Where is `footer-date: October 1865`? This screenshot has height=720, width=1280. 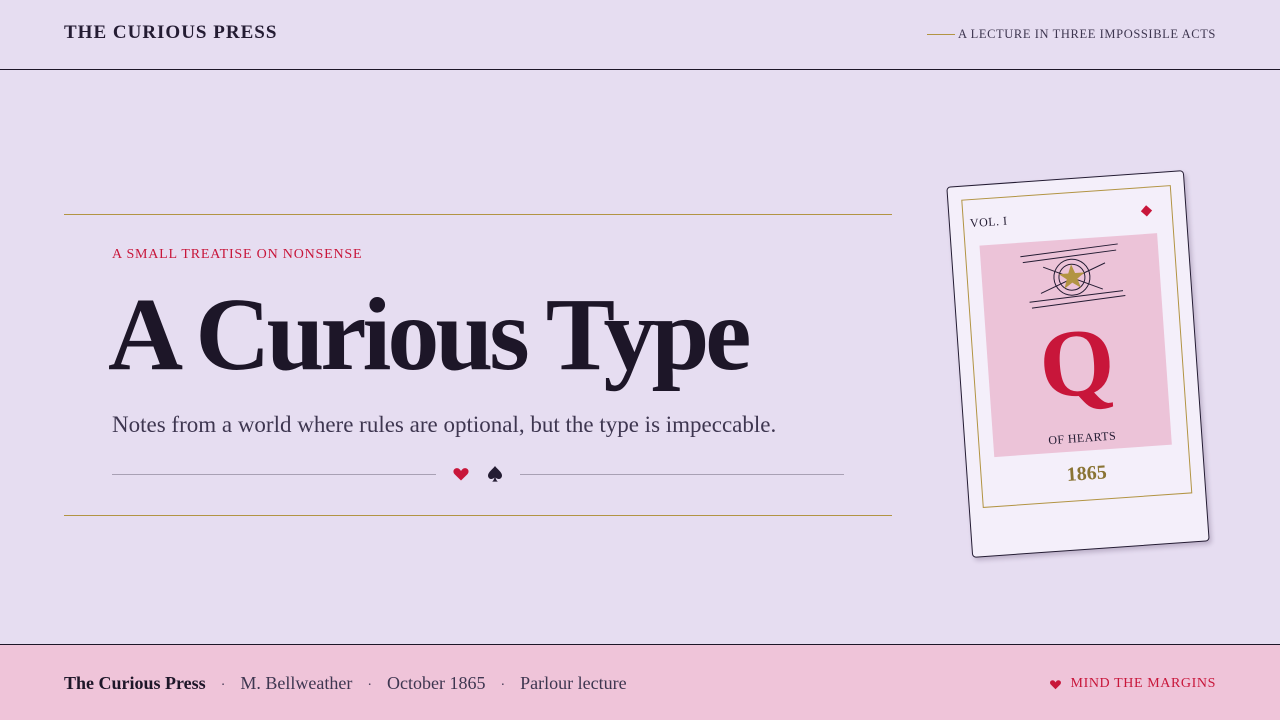 footer-date: October 1865 is located at coordinates (436, 683).